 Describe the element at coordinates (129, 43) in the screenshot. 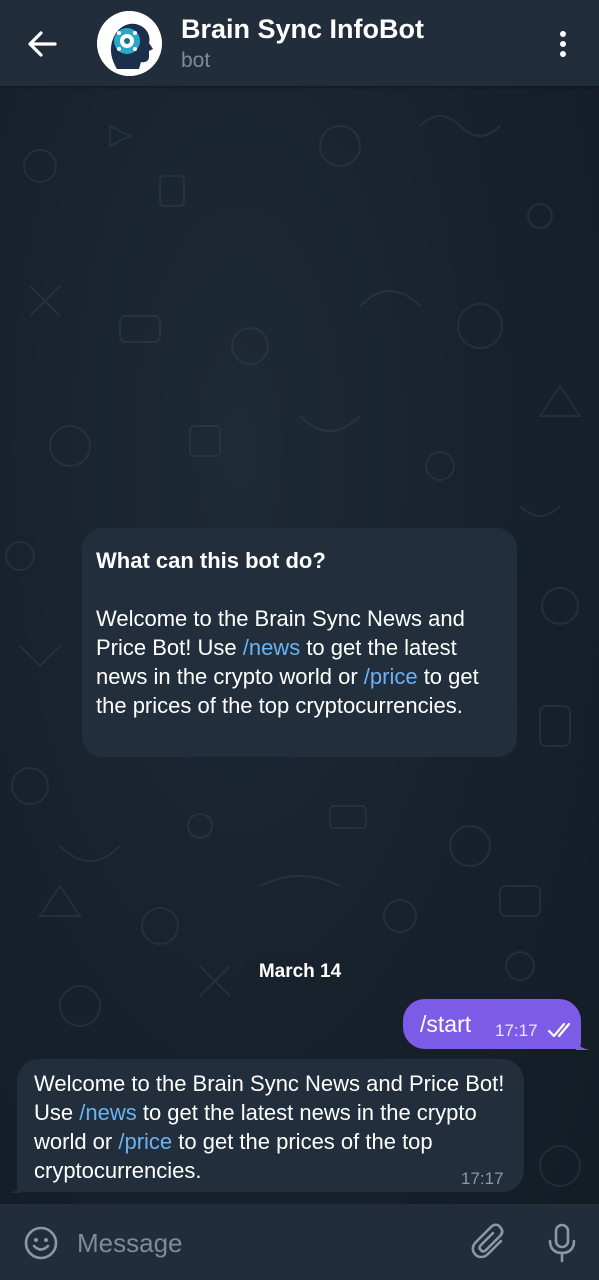

I see `bot-avatar` at that location.